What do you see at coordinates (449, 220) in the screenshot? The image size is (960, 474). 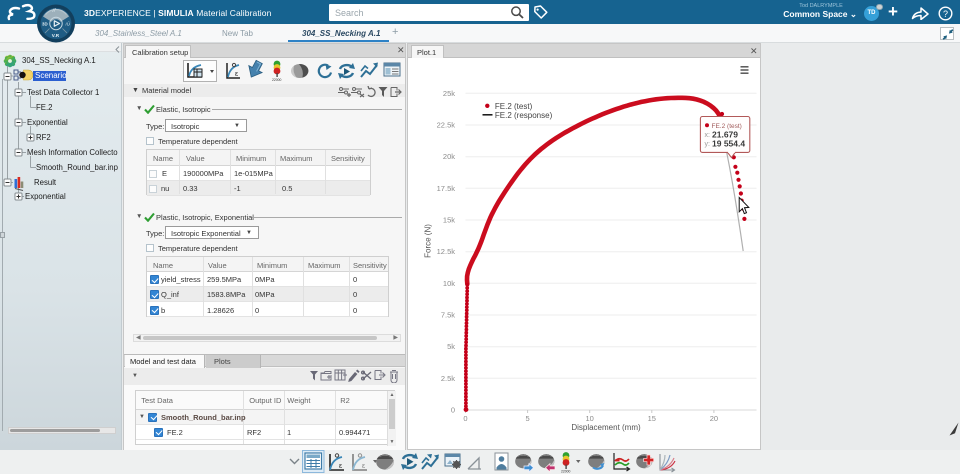 I see `svg-text: 15k` at bounding box center [449, 220].